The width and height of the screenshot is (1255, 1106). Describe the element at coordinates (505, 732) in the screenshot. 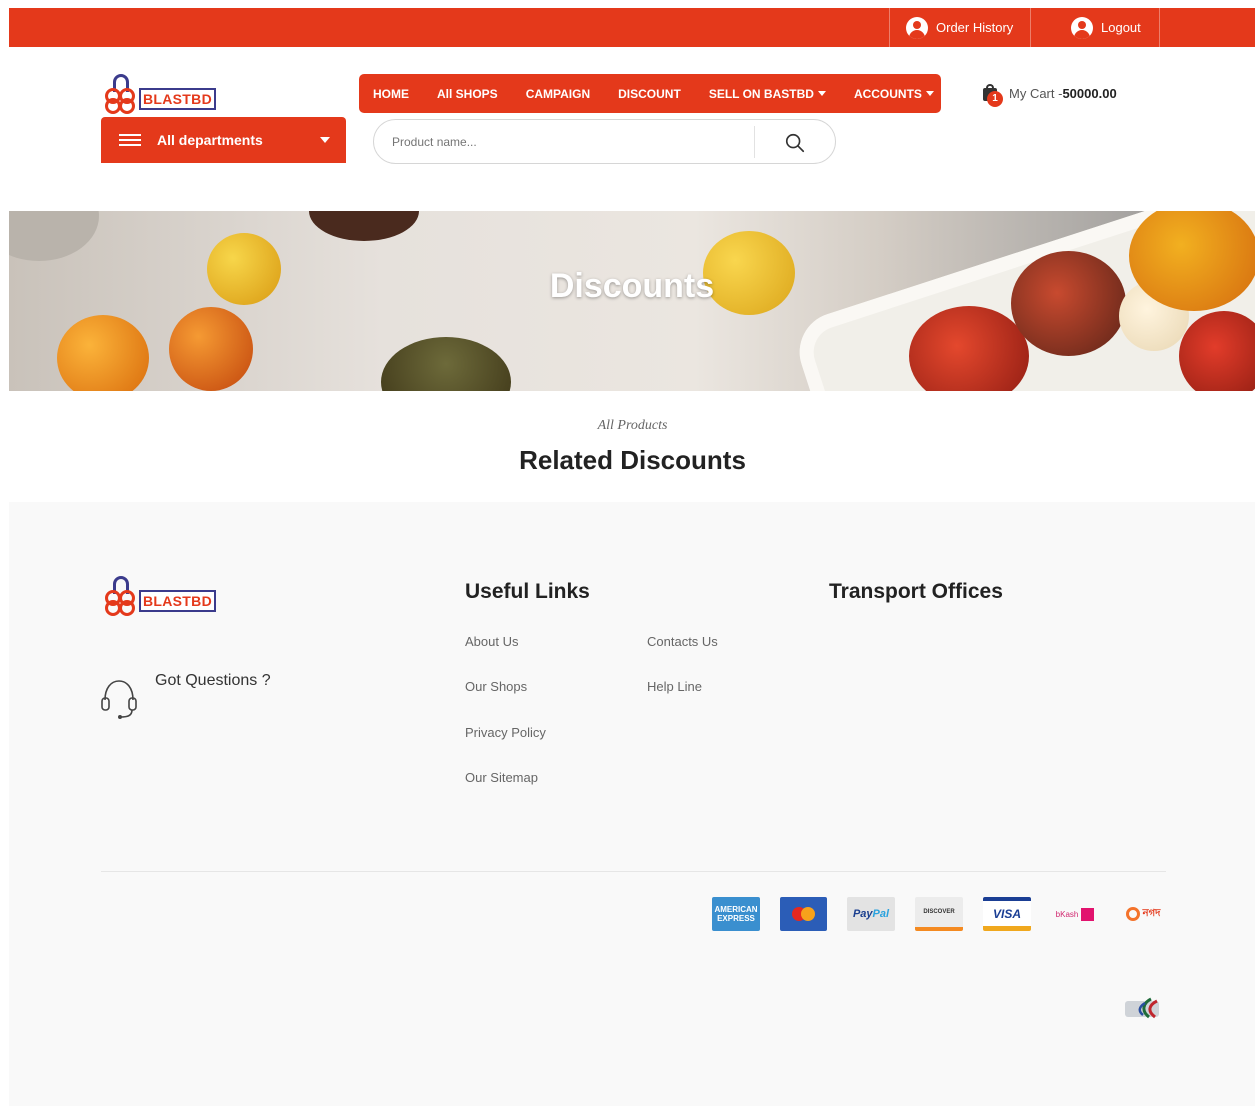

I see `footer-link-privacy-policy: Privacy Policy` at that location.